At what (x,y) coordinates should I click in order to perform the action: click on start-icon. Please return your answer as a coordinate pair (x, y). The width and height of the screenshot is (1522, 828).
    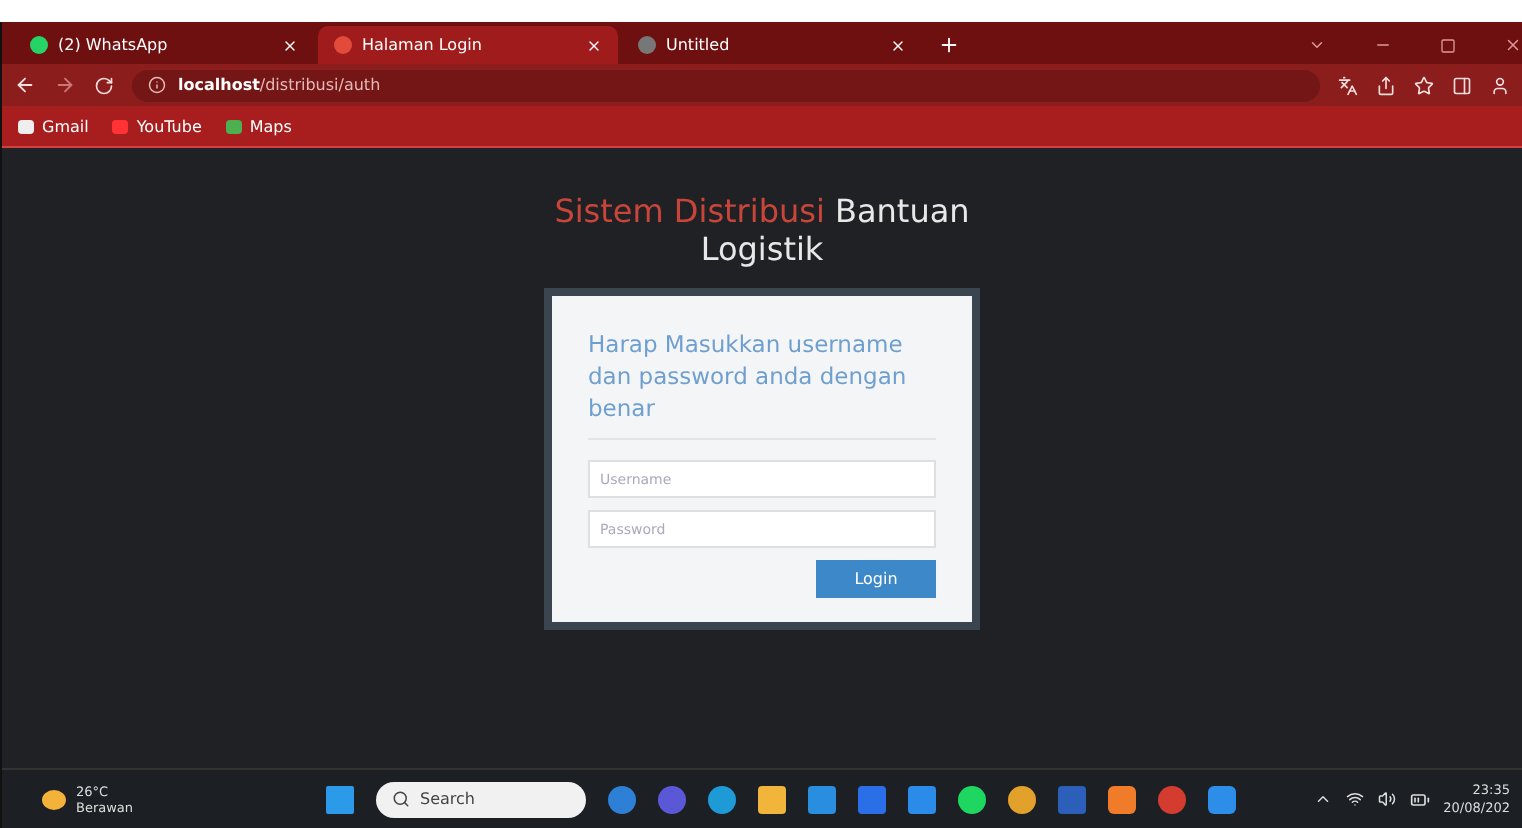
    Looking at the image, I should click on (340, 799).